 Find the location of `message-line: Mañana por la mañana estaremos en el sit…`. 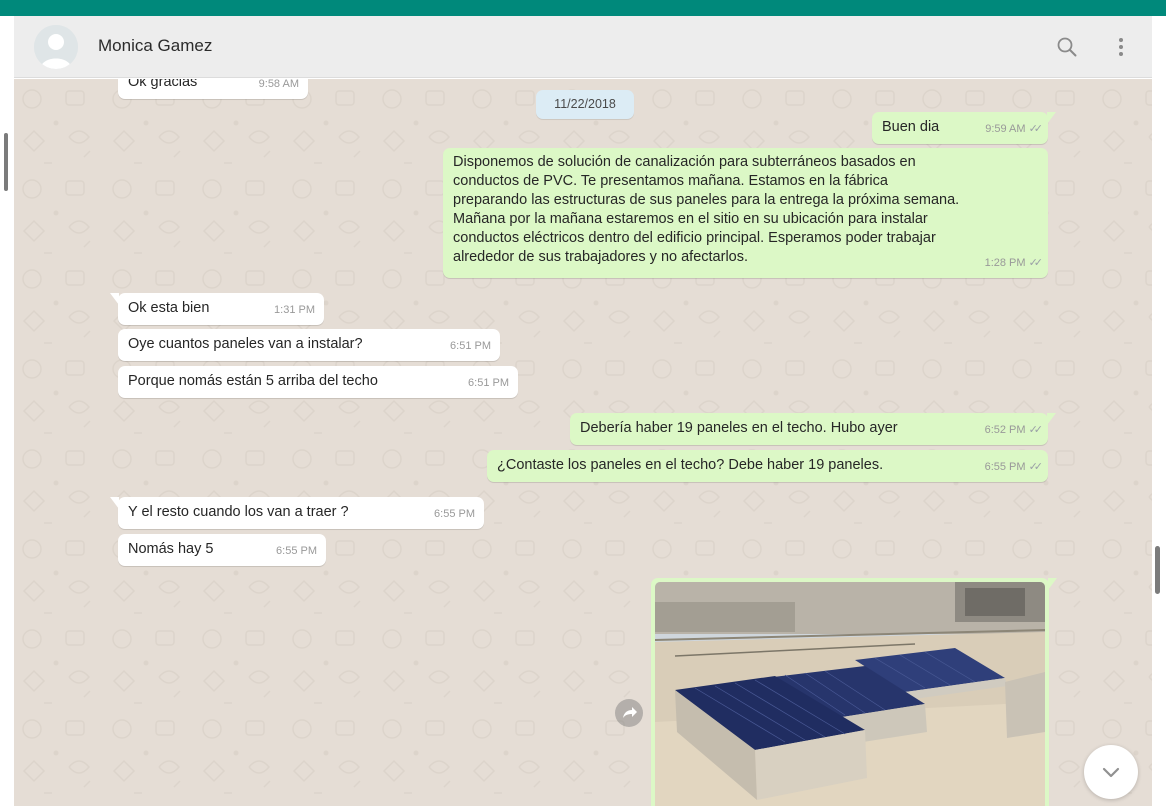

message-line: Mañana por la mañana estaremos en el sit… is located at coordinates (690, 219).